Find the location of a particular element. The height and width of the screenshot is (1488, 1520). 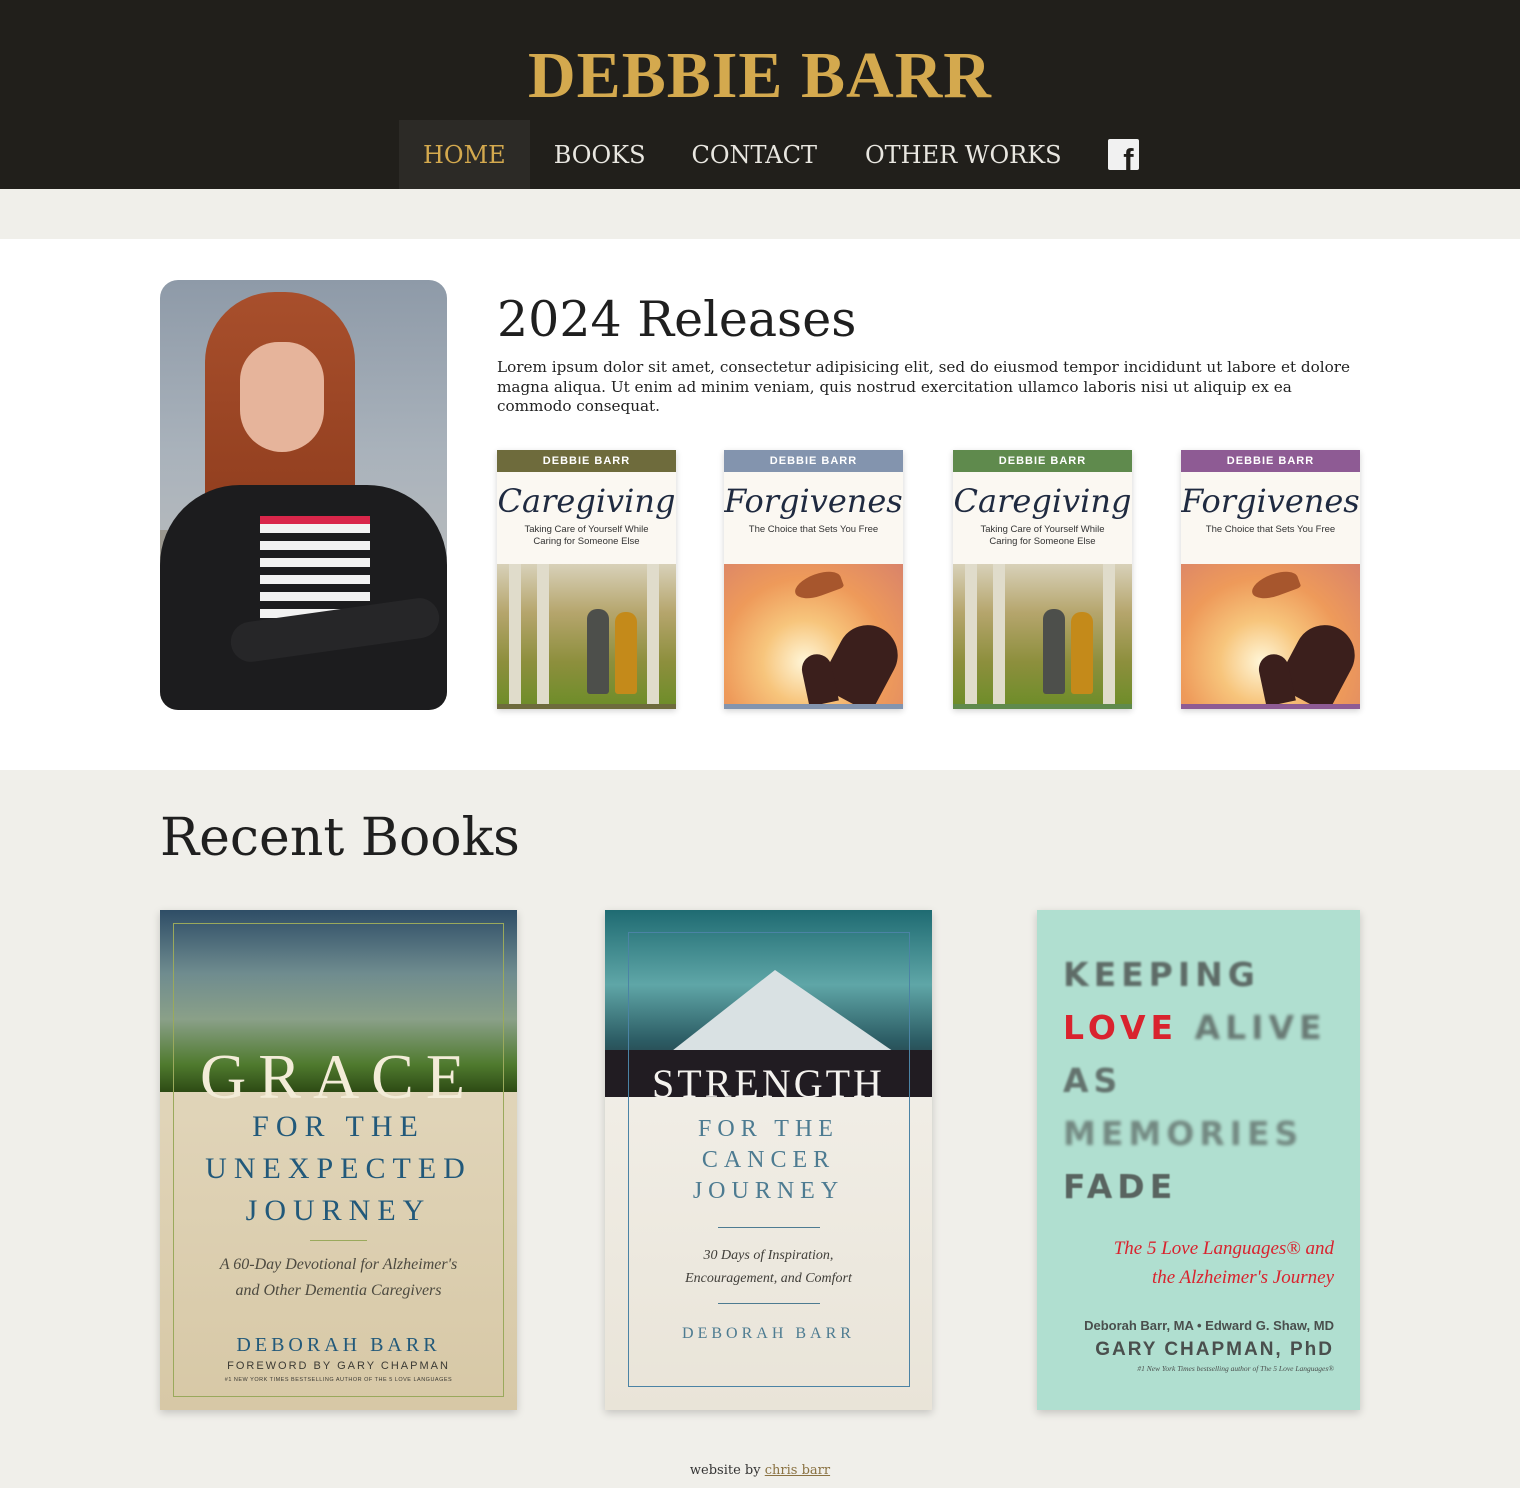

site-title: DEBBIE BARR is located at coordinates (760, 76).